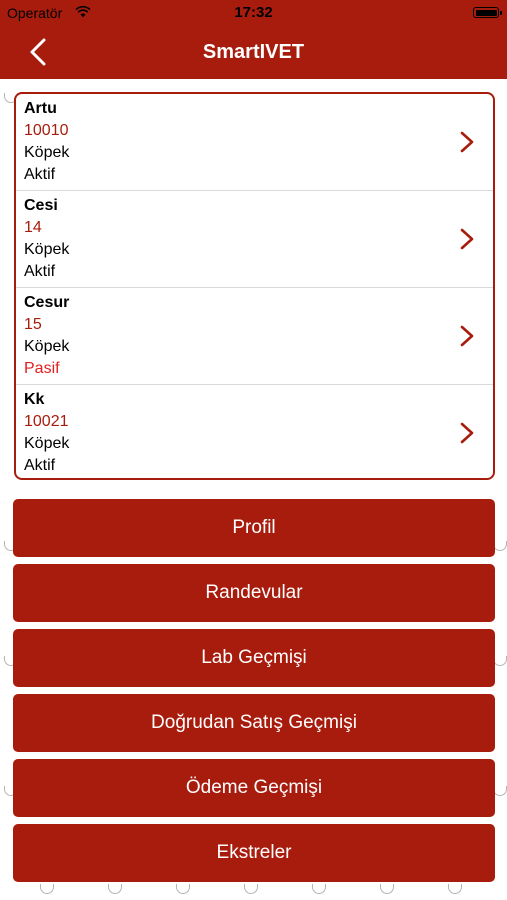 This screenshot has width=507, height=900. I want to click on navigation-bar: SmartIVET, so click(253, 52).